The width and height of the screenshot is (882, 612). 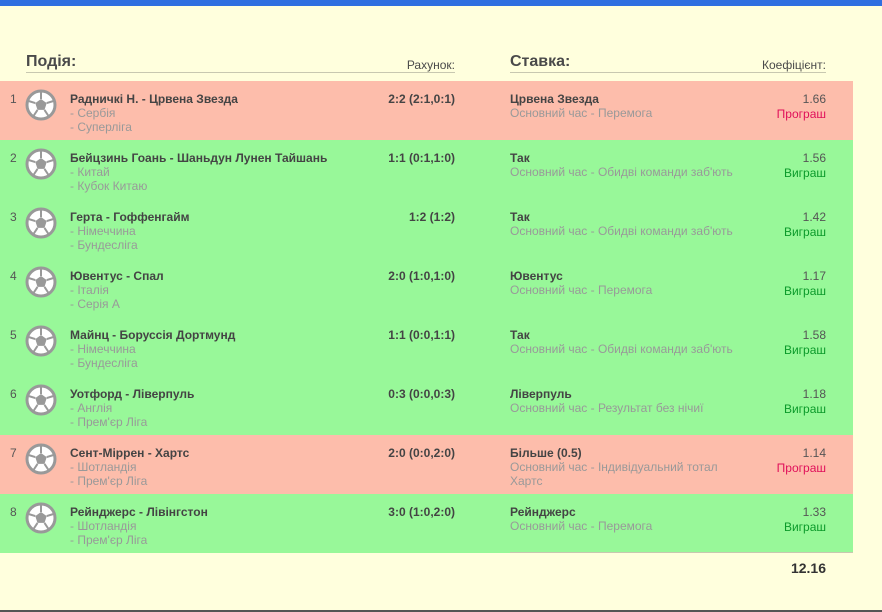 I want to click on row-number: 2, so click(x=13, y=158).